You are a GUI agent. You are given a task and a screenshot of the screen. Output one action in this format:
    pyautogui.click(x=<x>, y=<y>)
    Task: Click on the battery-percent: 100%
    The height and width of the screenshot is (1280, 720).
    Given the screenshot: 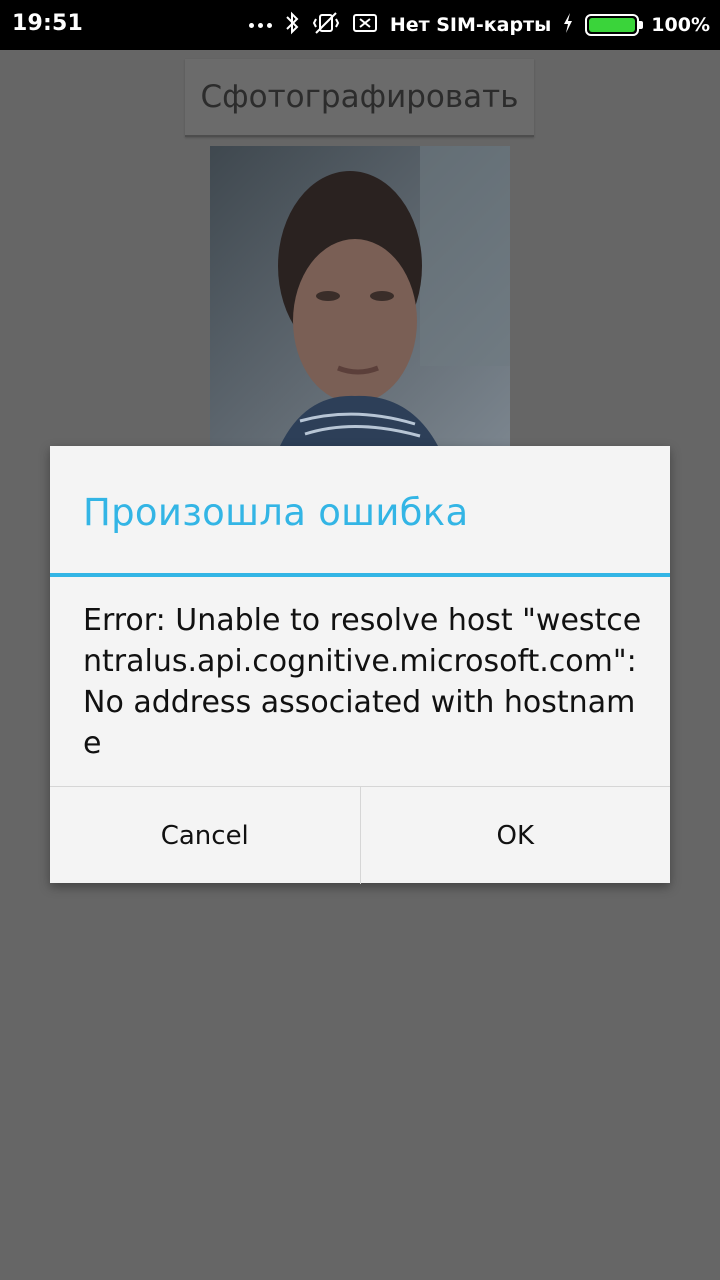 What is the action you would take?
    pyautogui.click(x=680, y=25)
    